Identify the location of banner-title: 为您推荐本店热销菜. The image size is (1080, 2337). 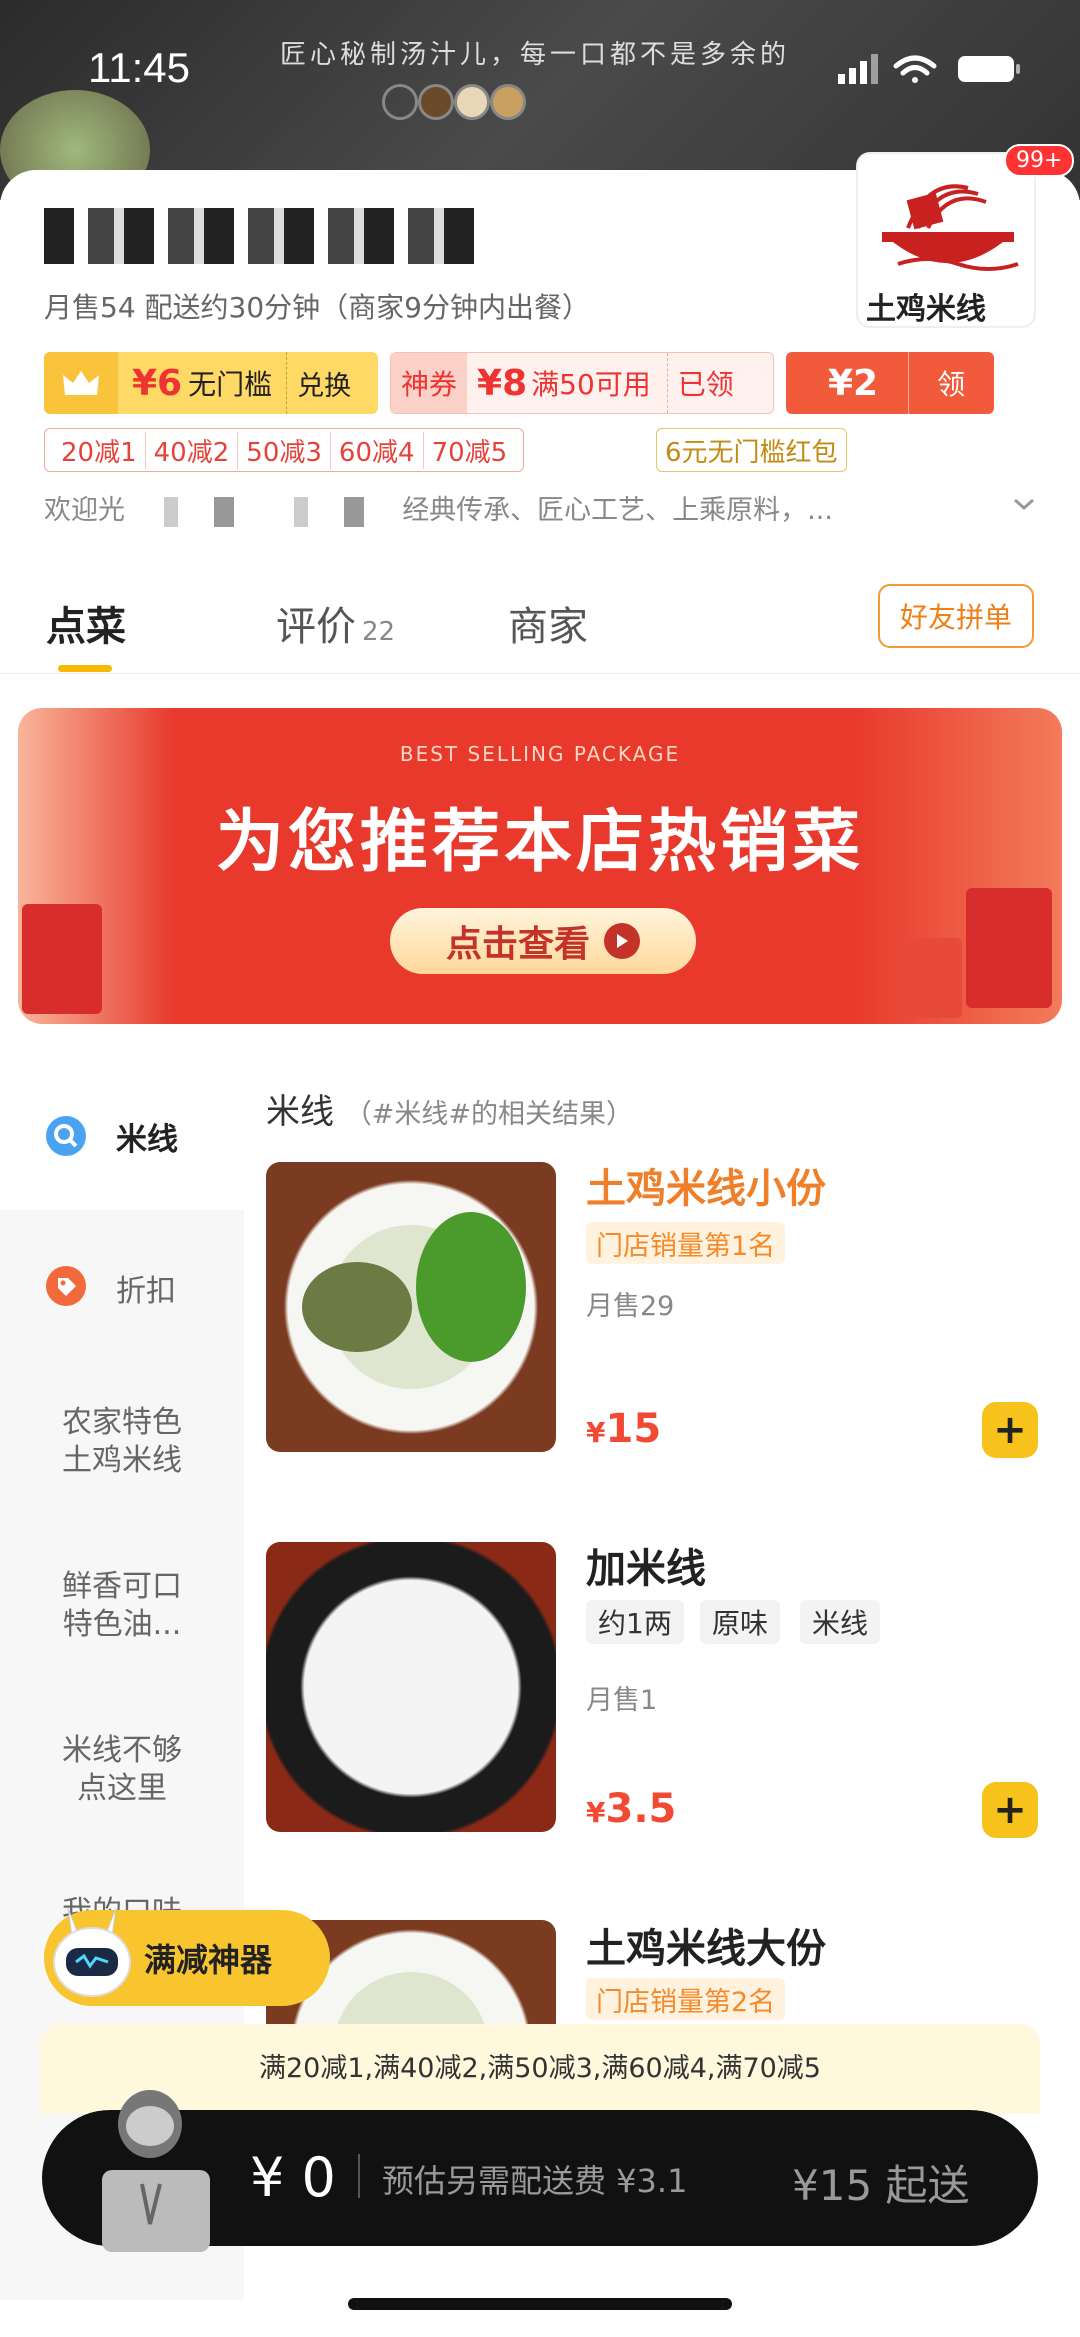
(539, 842).